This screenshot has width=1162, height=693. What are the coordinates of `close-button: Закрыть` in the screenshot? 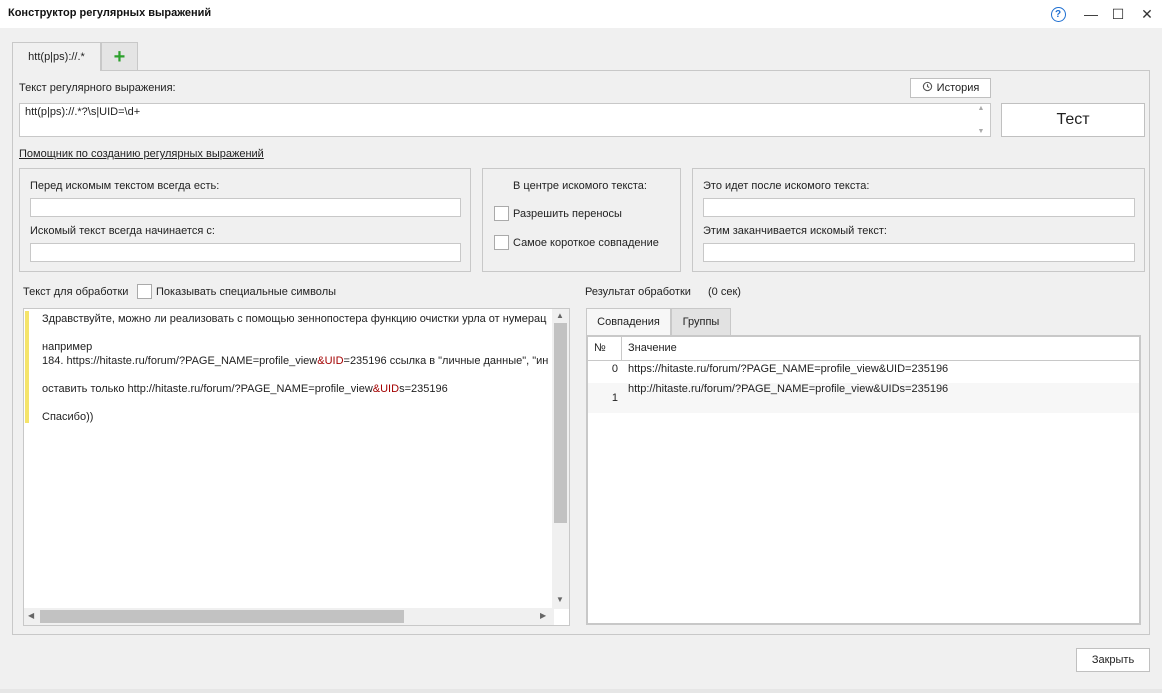 It's located at (1113, 660).